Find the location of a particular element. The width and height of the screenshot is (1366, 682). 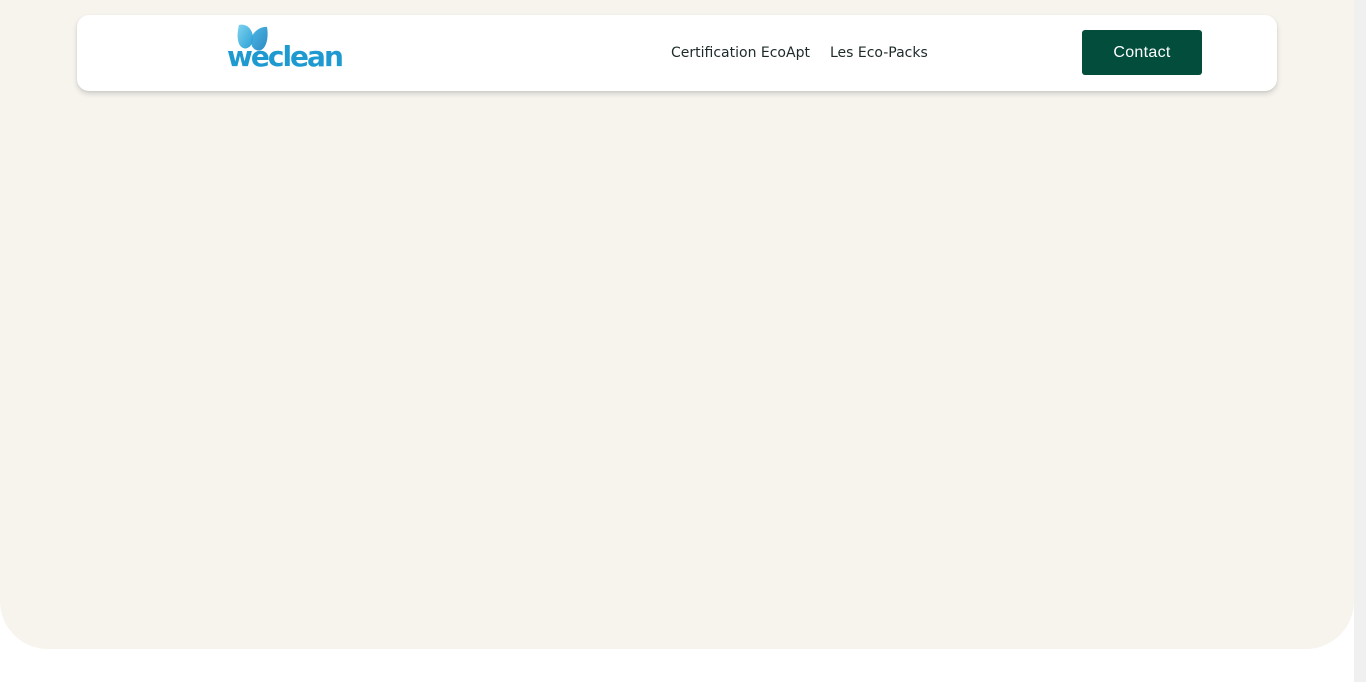

contact-button: Contact is located at coordinates (1142, 52).